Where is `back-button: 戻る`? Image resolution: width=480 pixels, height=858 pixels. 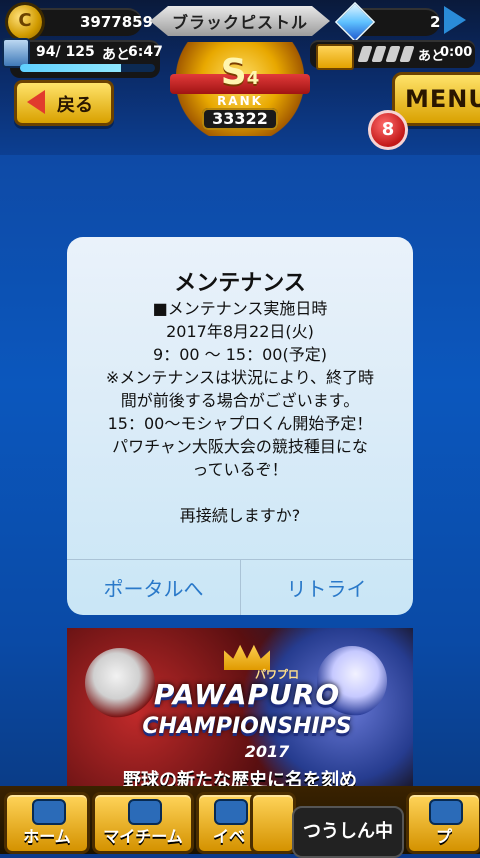 back-button: 戻る is located at coordinates (64, 103).